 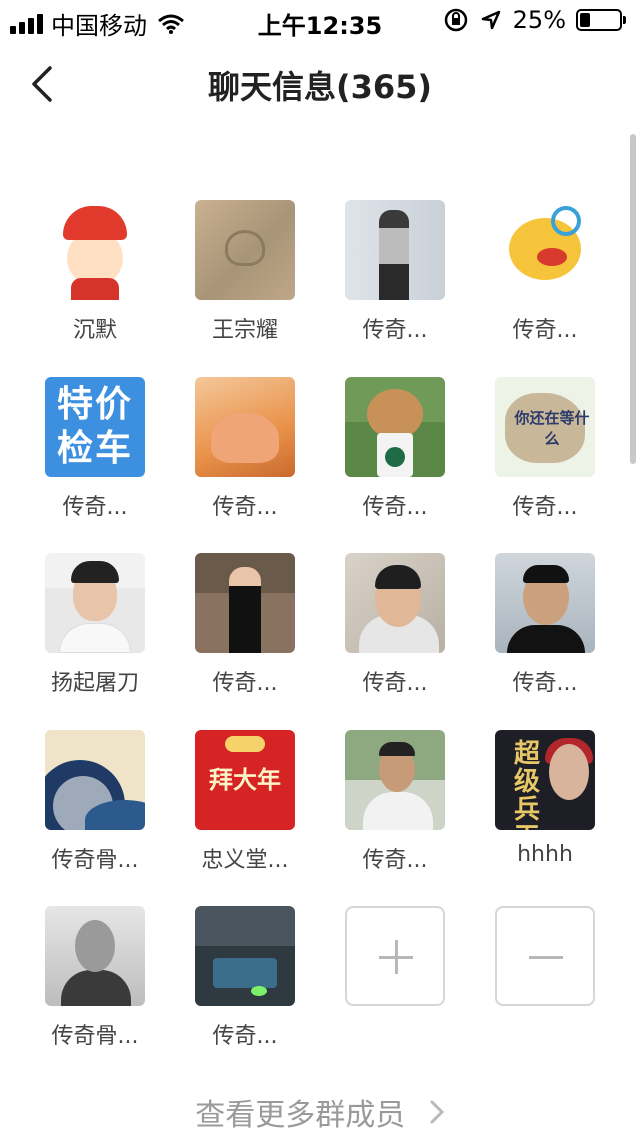 I want to click on avatar-text: 拜大年, so click(x=245, y=780).